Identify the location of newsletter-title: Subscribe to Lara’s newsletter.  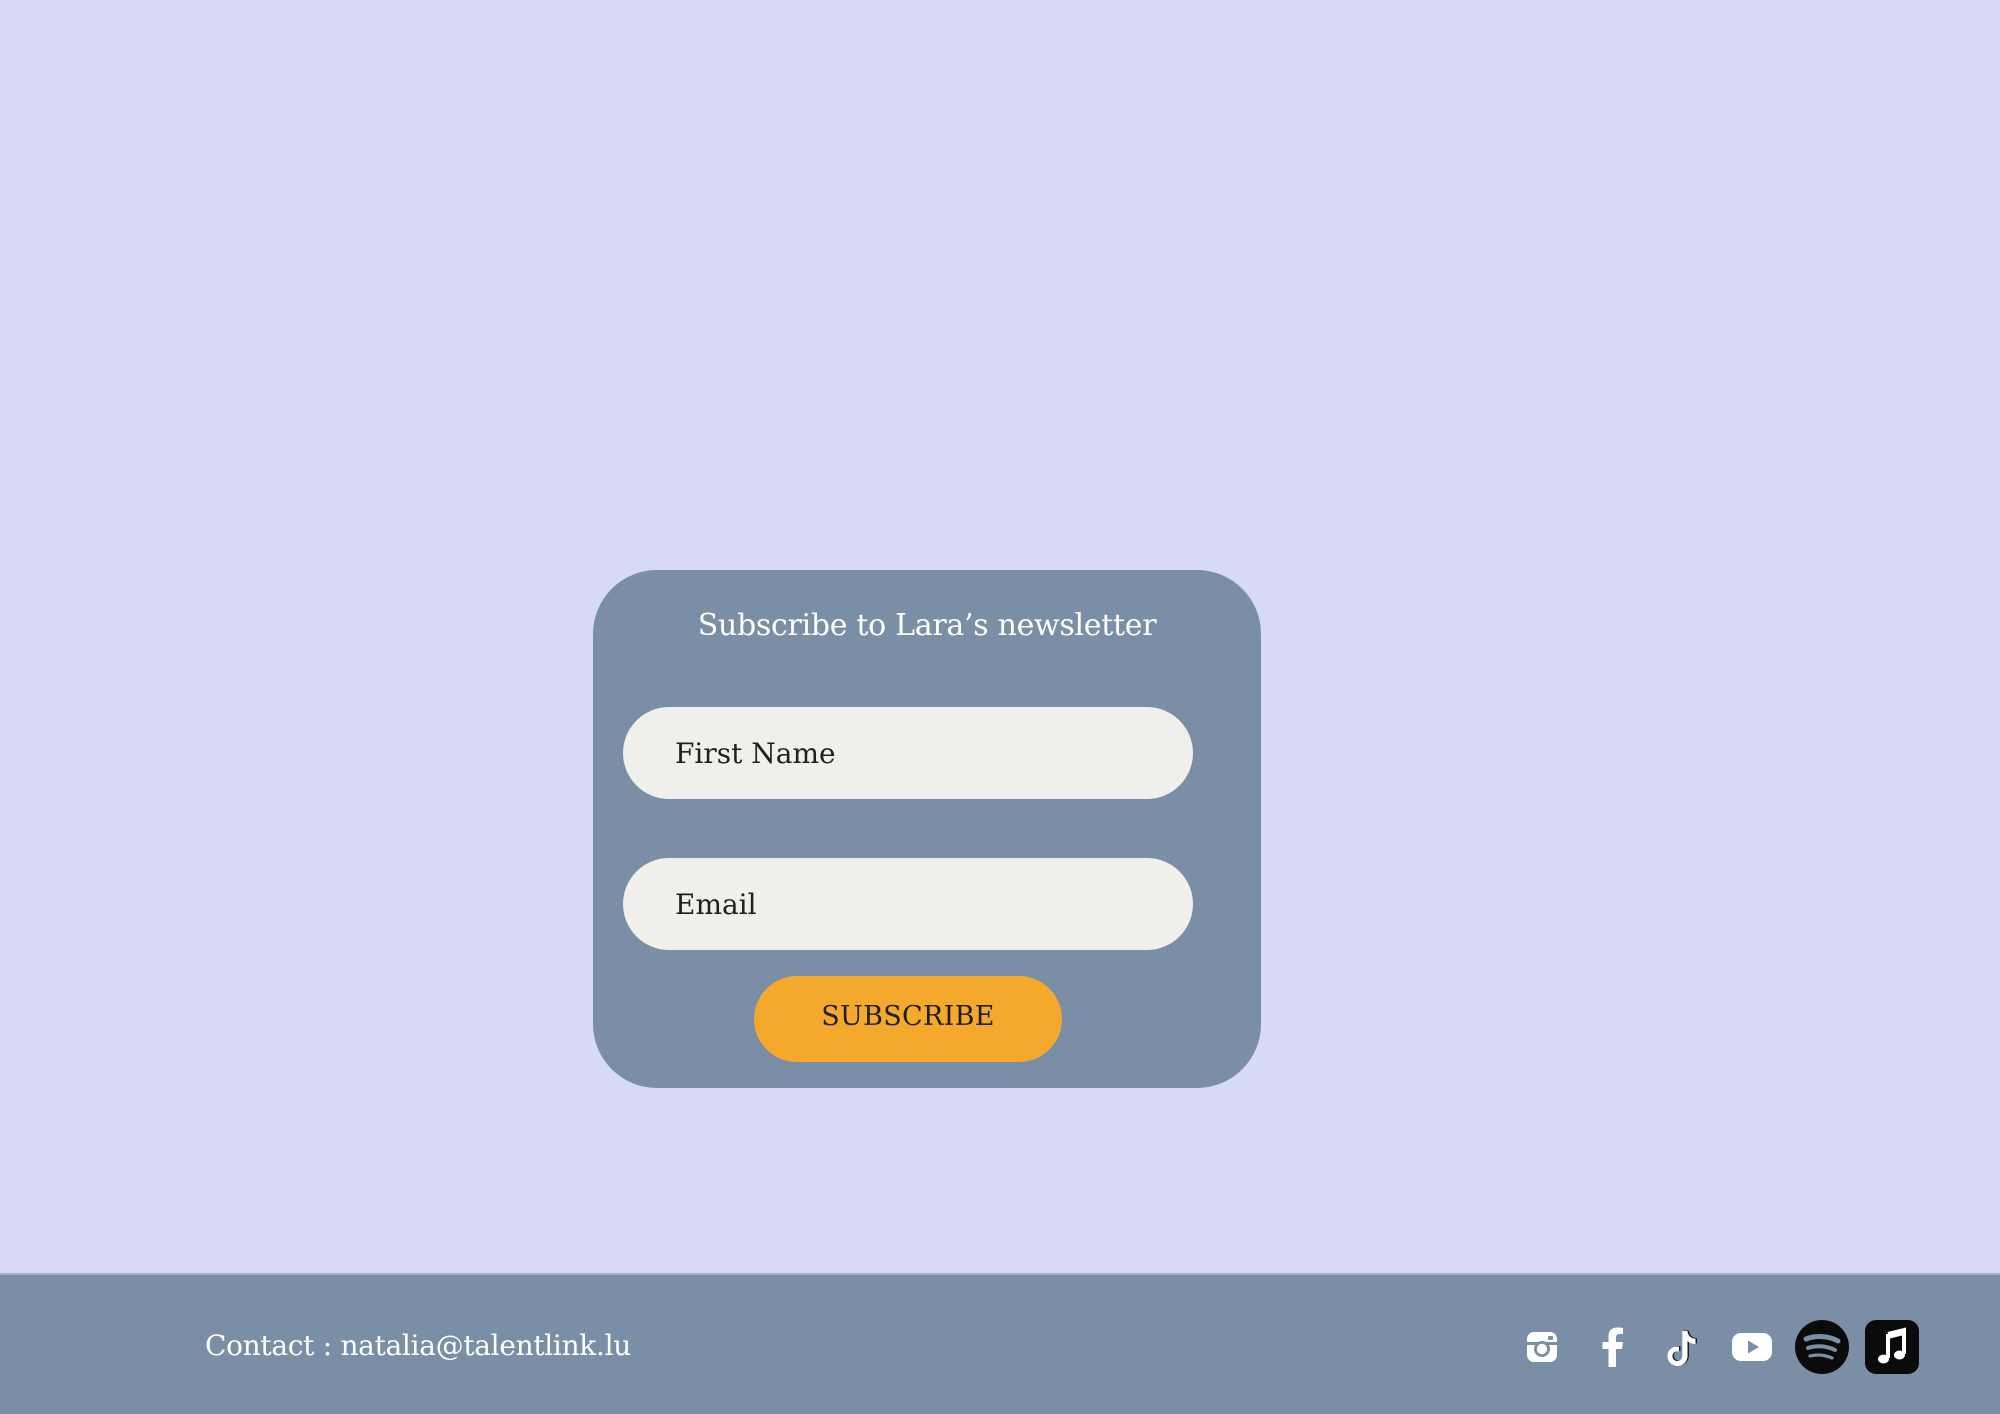
(927, 625).